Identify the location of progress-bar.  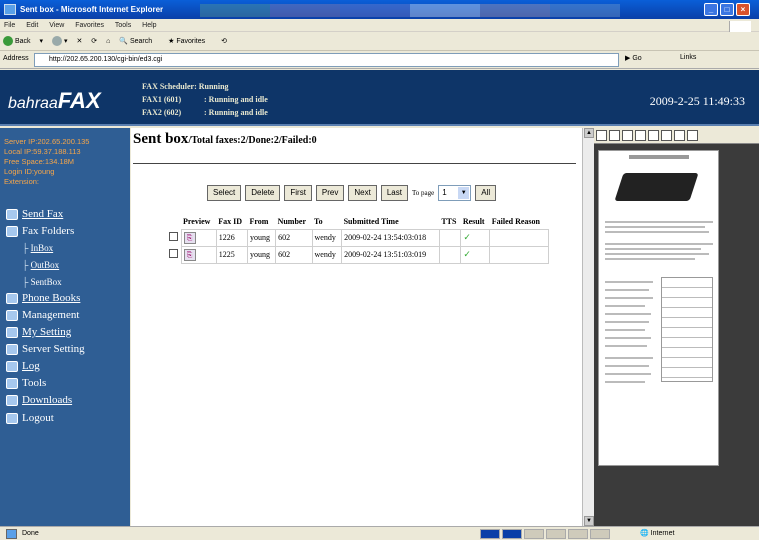
(545, 534).